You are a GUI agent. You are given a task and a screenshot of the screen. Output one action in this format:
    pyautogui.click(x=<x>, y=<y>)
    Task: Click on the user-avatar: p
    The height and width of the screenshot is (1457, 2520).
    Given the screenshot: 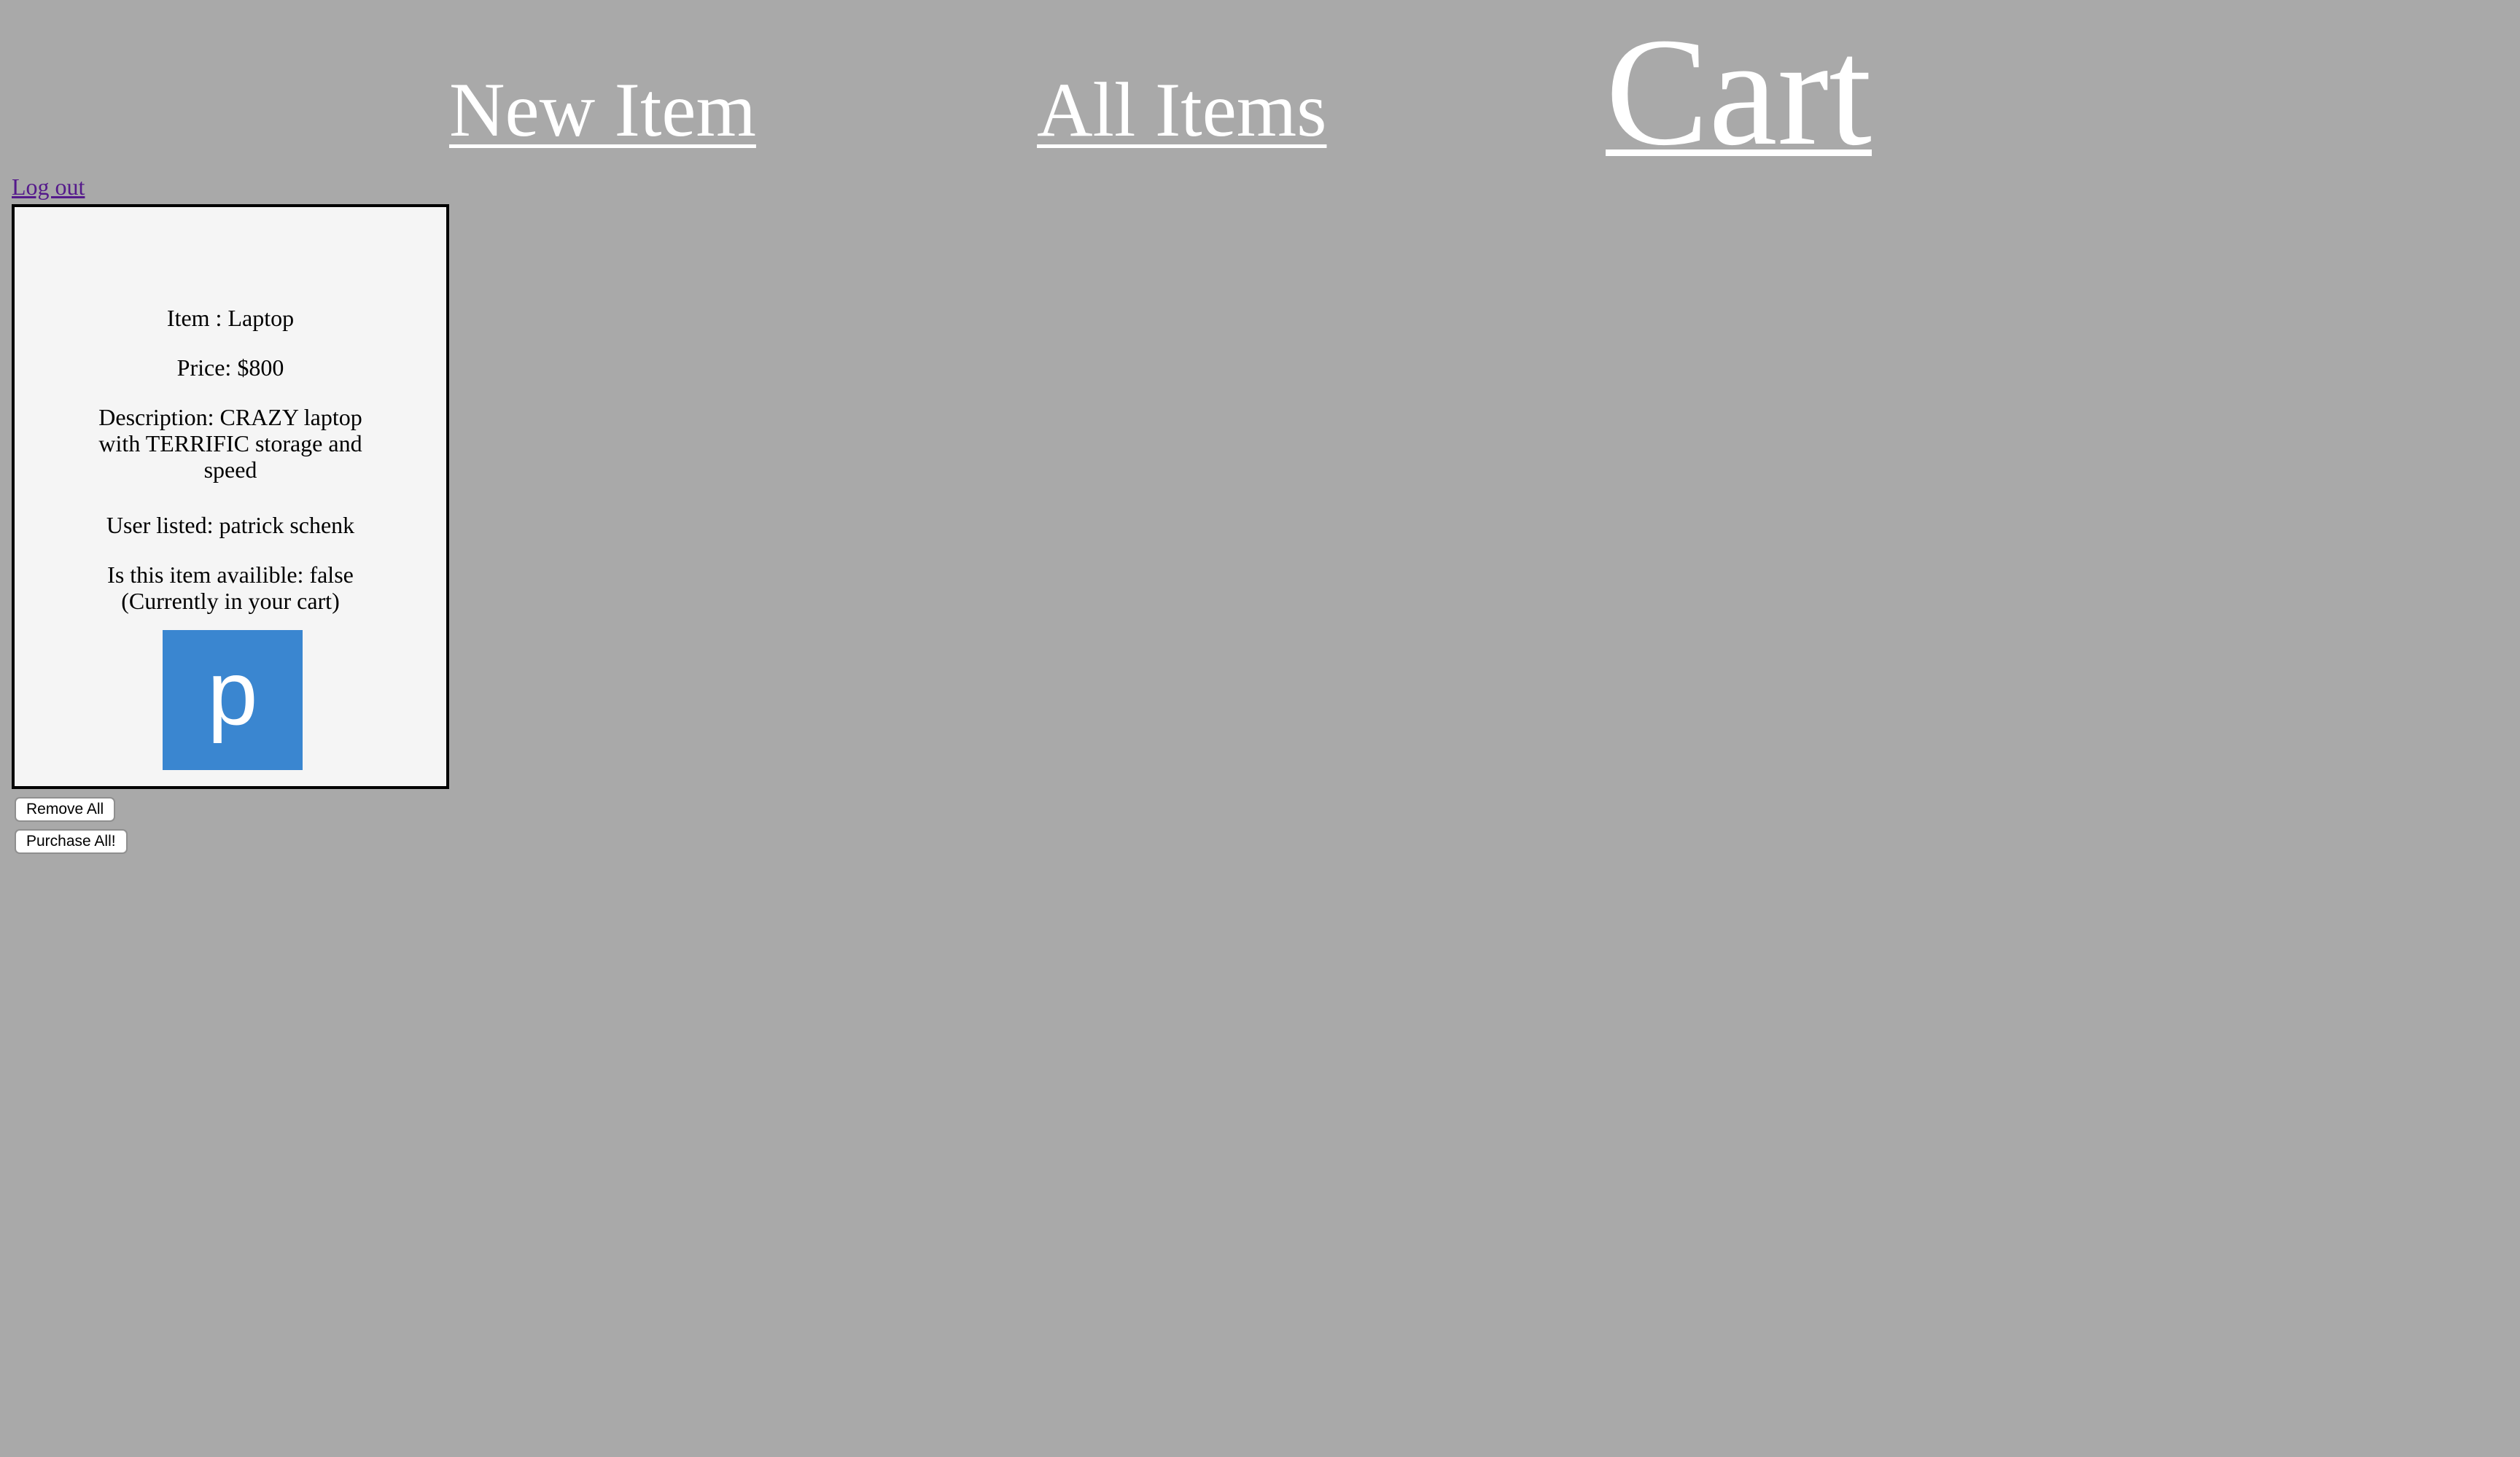 What is the action you would take?
    pyautogui.click(x=233, y=700)
    